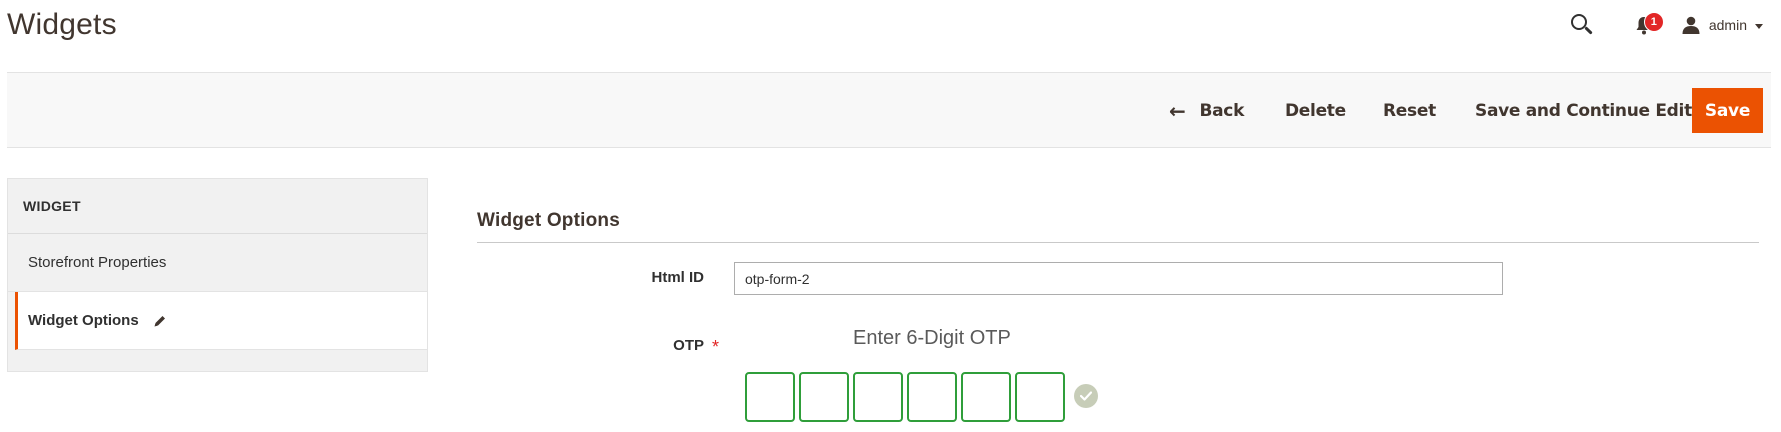 The image size is (1781, 432). What do you see at coordinates (217, 206) in the screenshot?
I see `tabs-heading: WIDGET` at bounding box center [217, 206].